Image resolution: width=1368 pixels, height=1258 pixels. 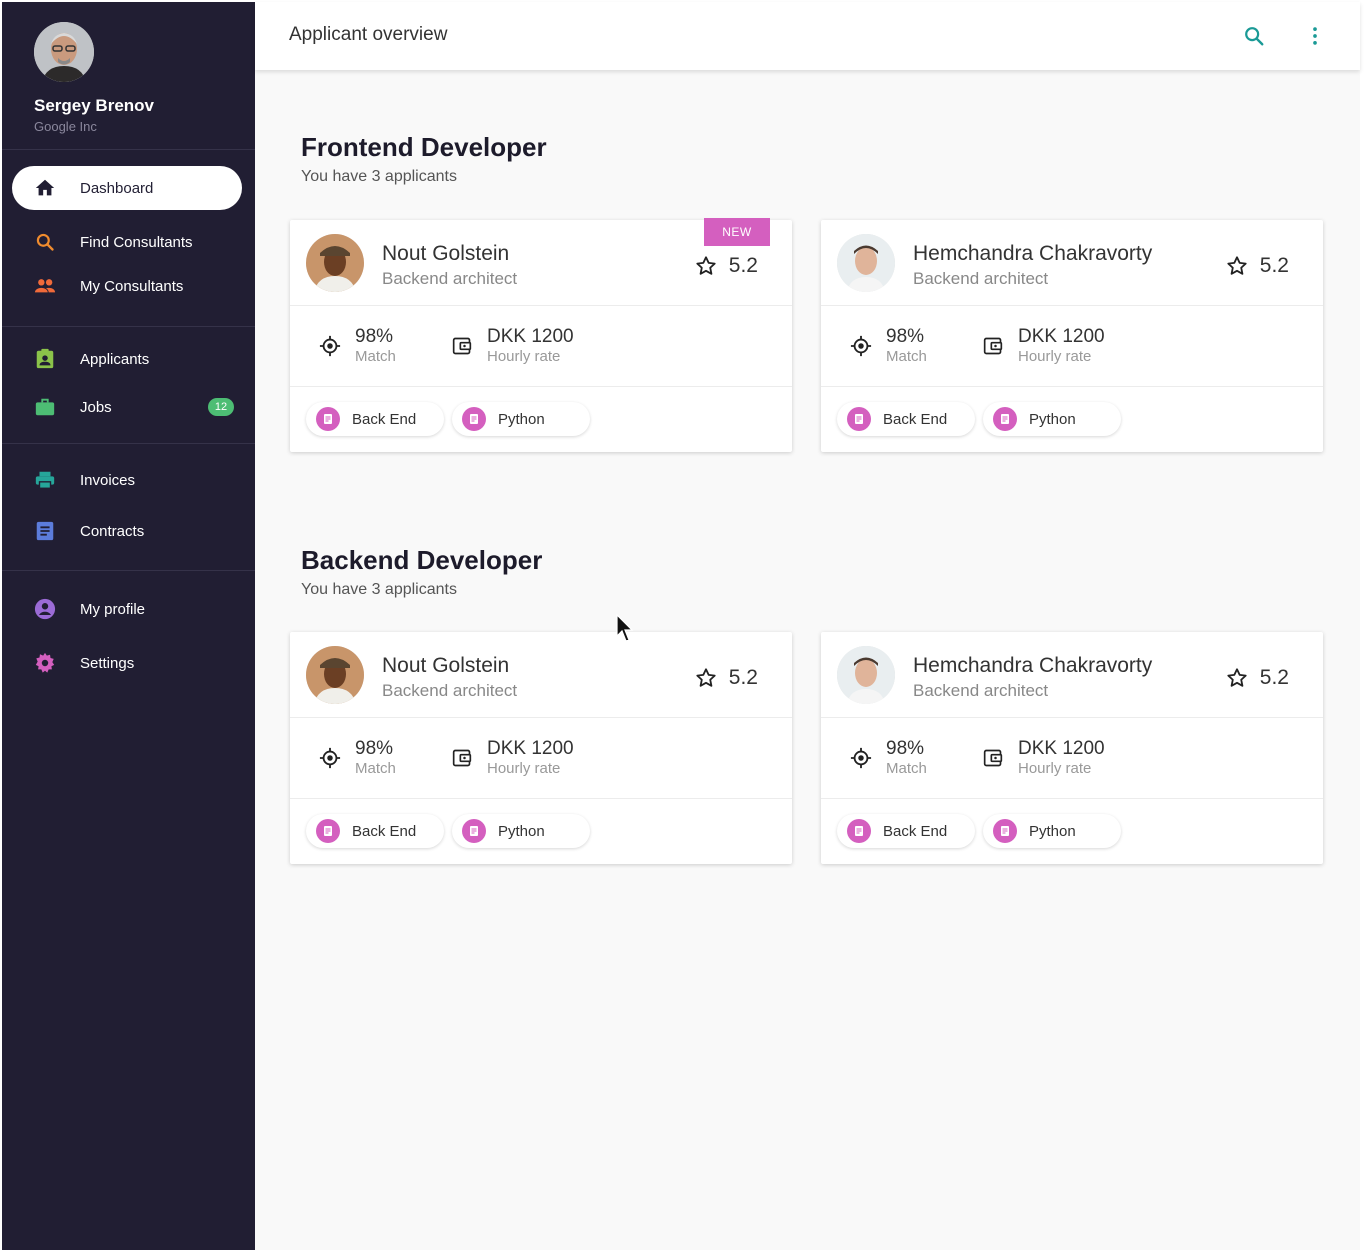 What do you see at coordinates (128, 507) in the screenshot?
I see `nav-group-finance: Invoices Contracts` at bounding box center [128, 507].